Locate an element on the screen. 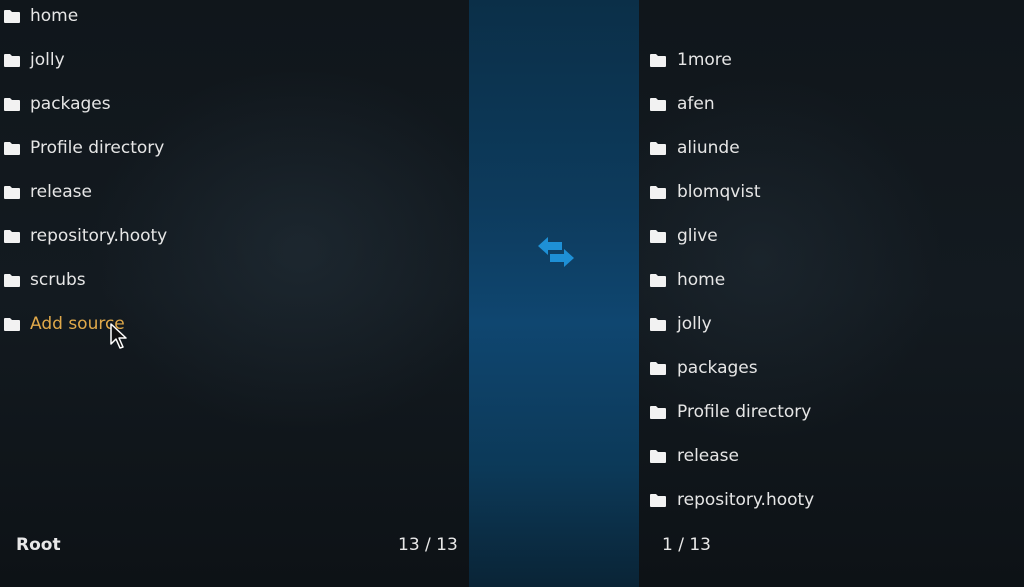  mouse-cursor-icon is located at coordinates (118, 336).